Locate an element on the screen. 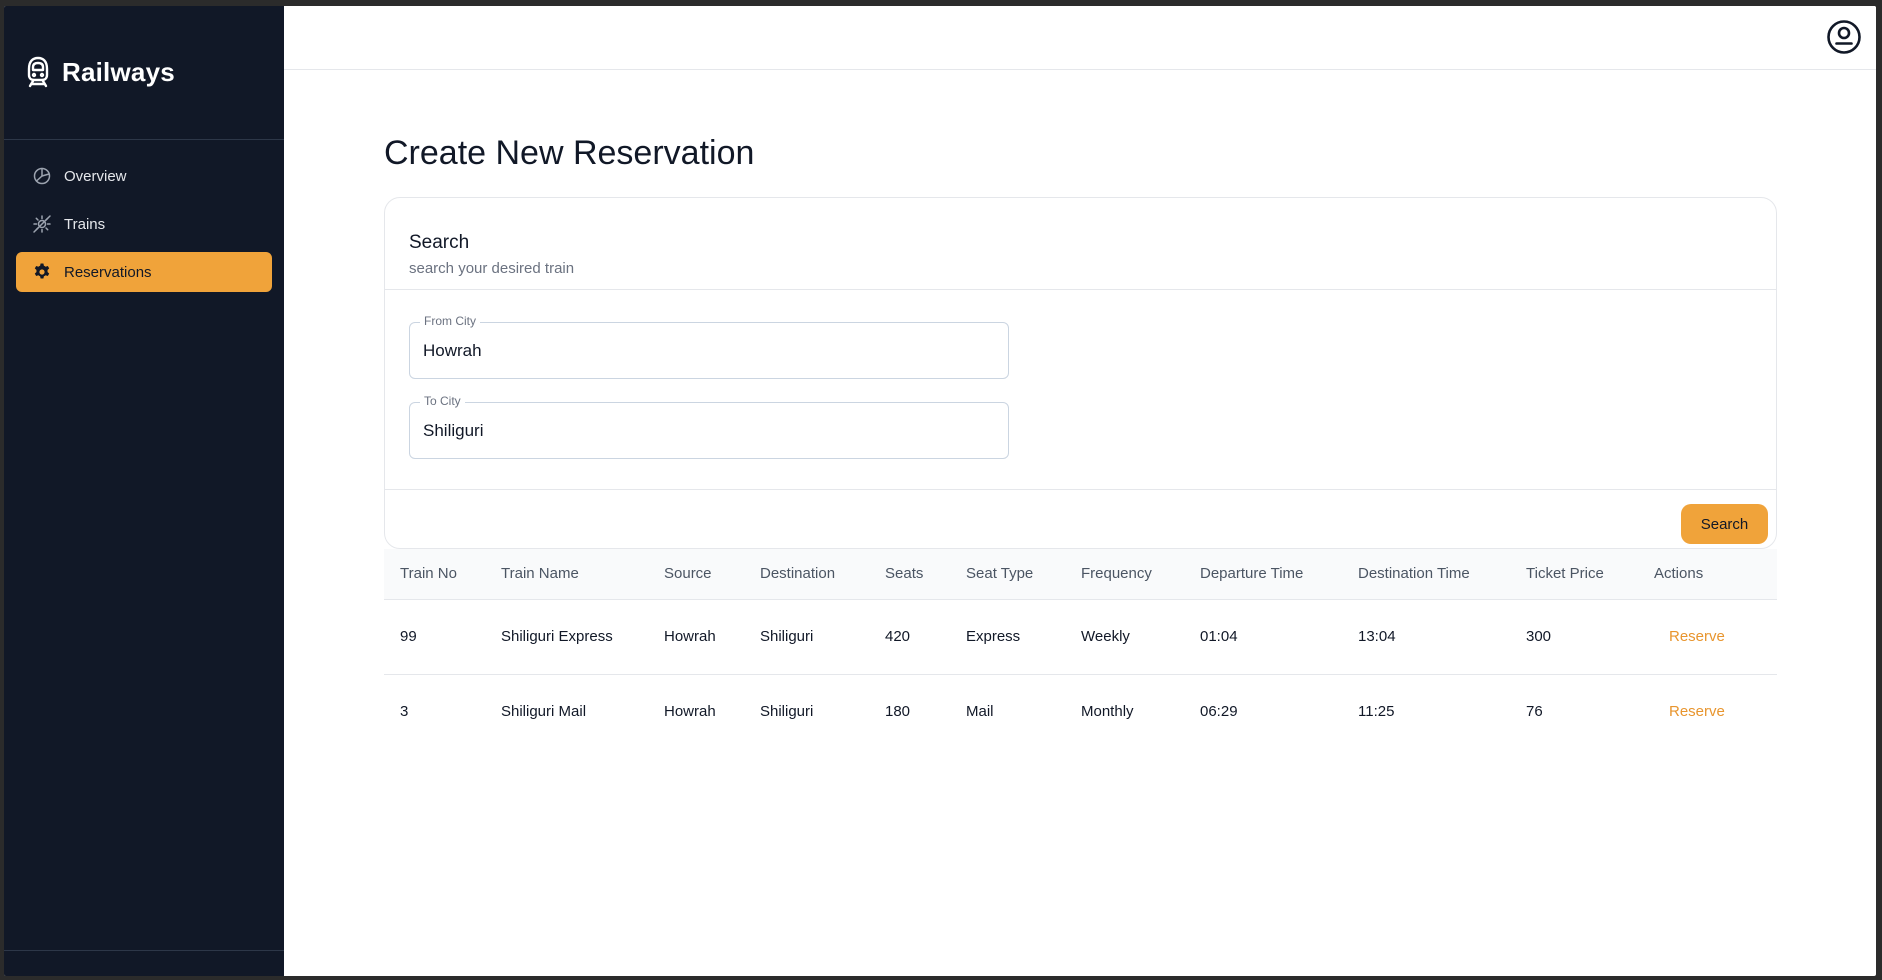  search-card-header: Search search your desired train is located at coordinates (1080, 244).